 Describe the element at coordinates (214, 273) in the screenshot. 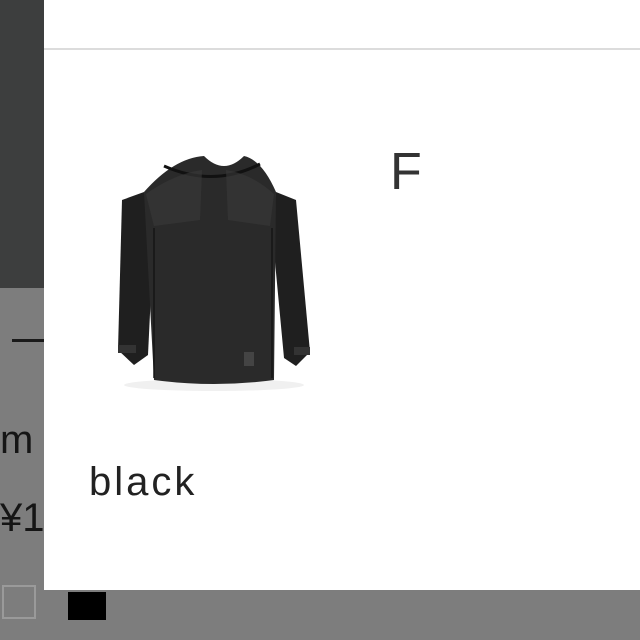

I see `black-long-sleeve-top-icon` at that location.